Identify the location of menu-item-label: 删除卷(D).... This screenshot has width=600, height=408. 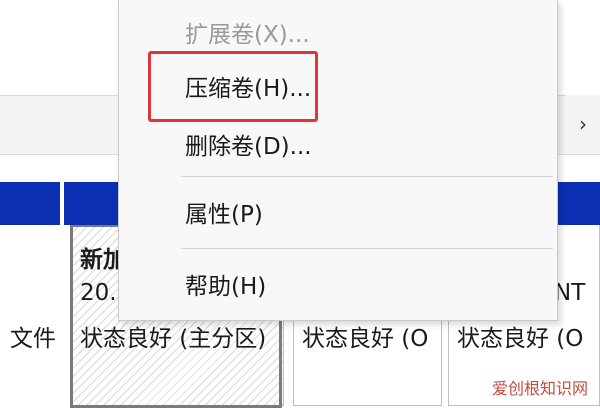
(248, 147).